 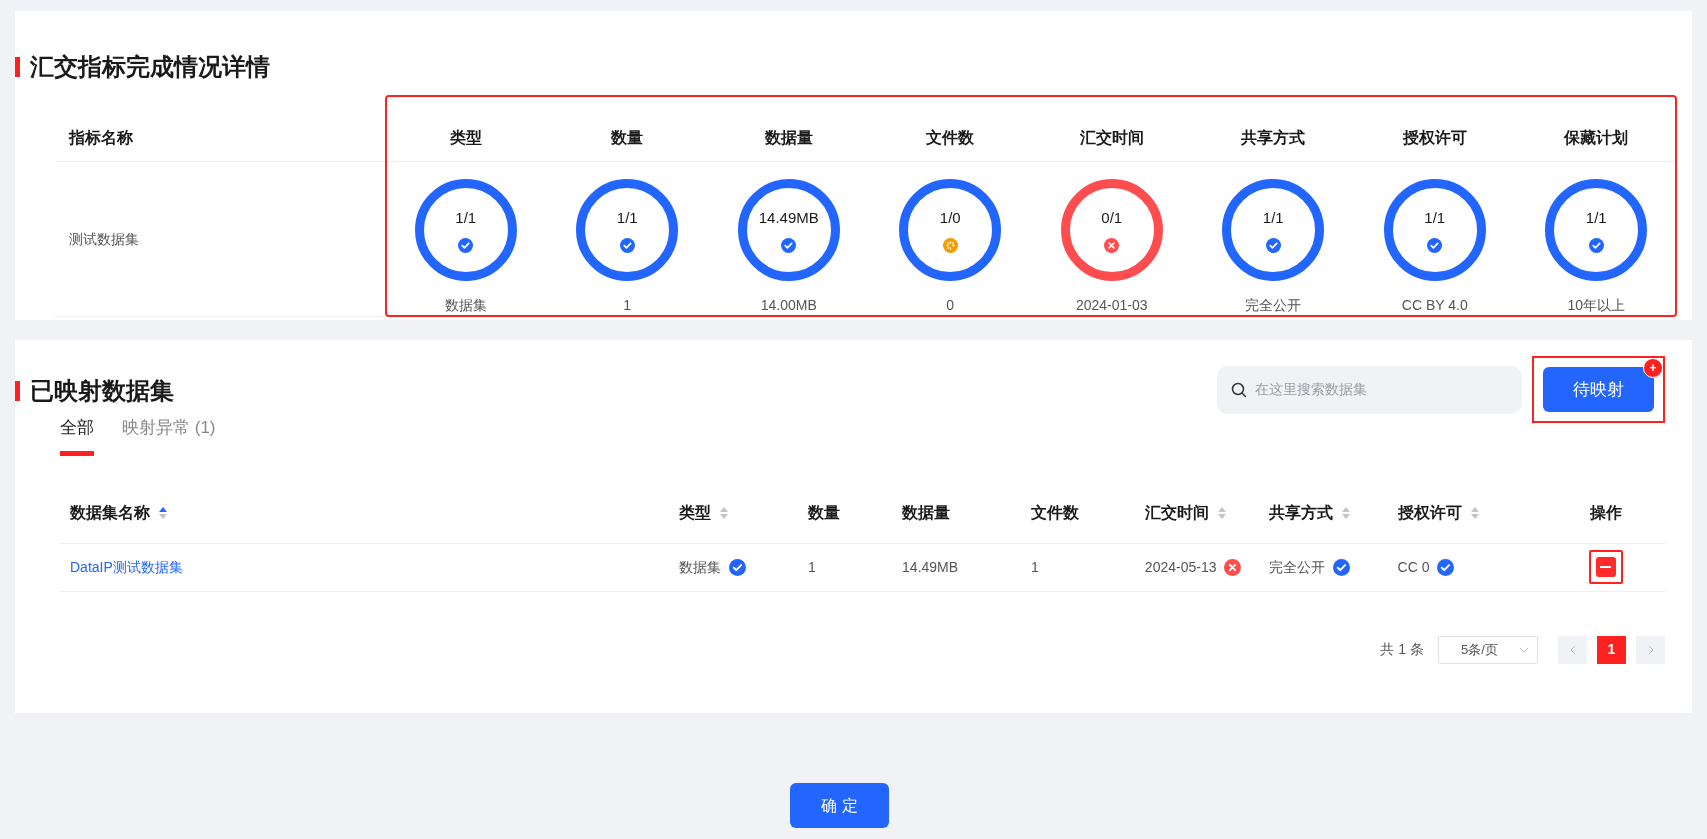 I want to click on chevron-right-icon, so click(x=1650, y=649).